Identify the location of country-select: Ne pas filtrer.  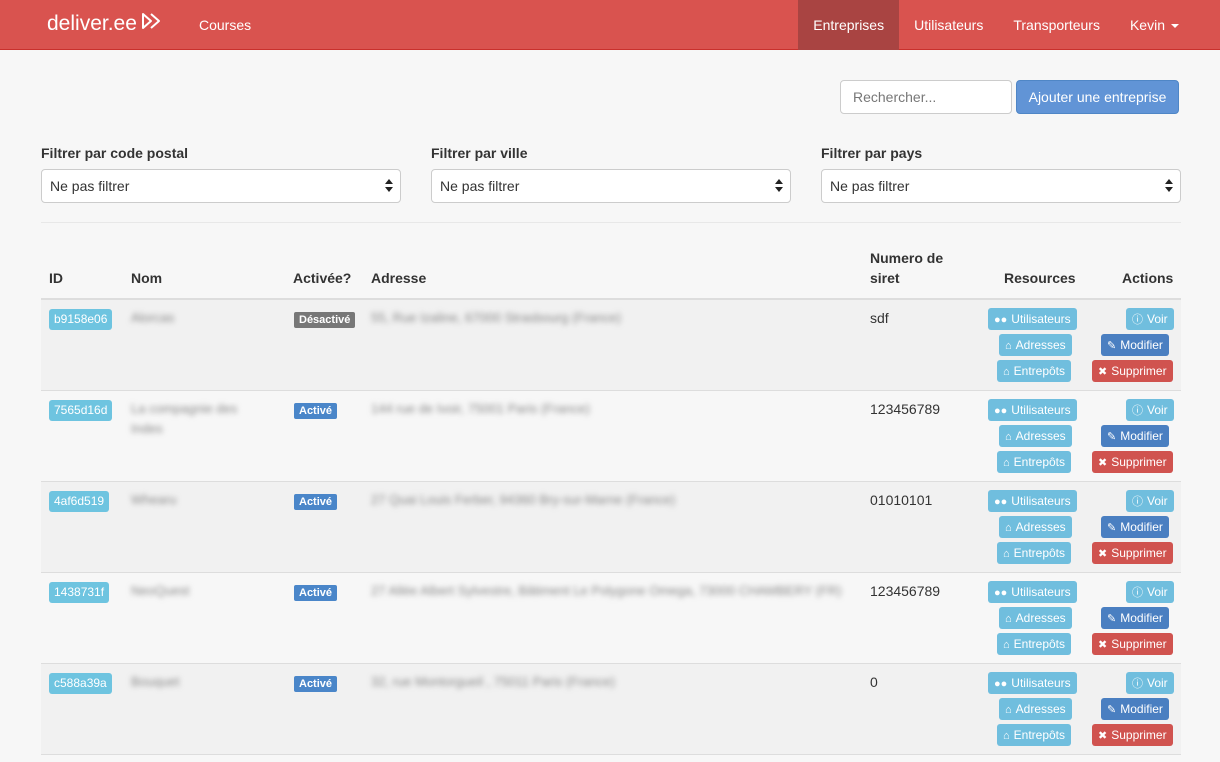
(1001, 186).